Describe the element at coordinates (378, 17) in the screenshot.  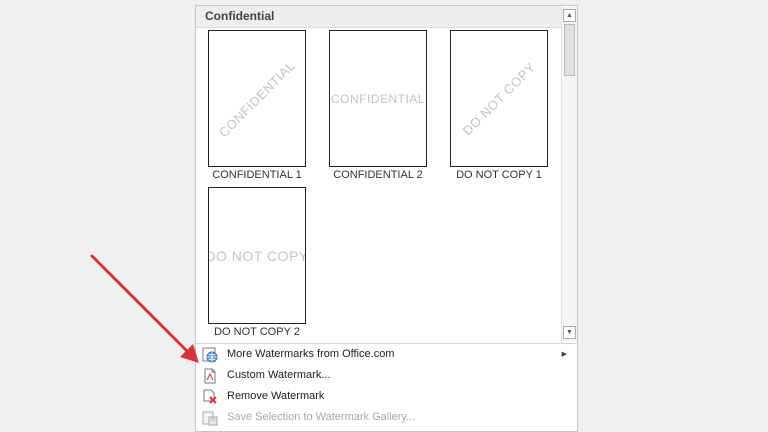
I see `section-header-confidential: Confidential` at that location.